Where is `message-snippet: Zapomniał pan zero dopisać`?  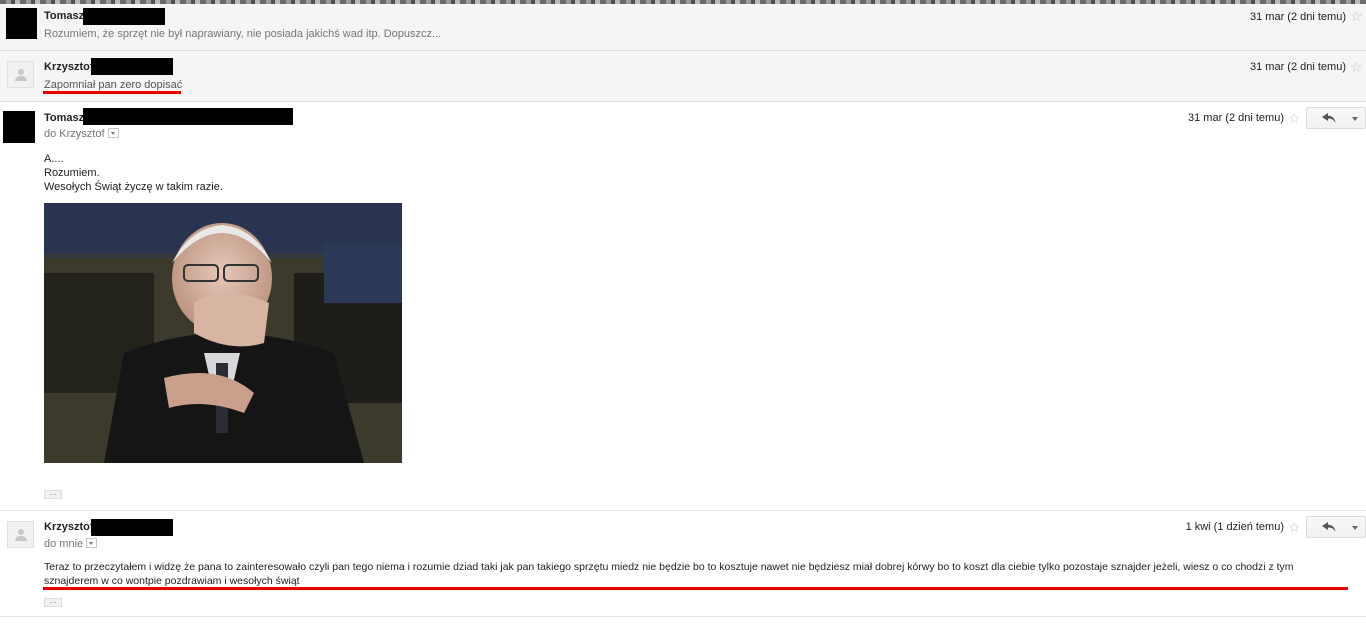
message-snippet: Zapomniał pan zero dopisać is located at coordinates (113, 85).